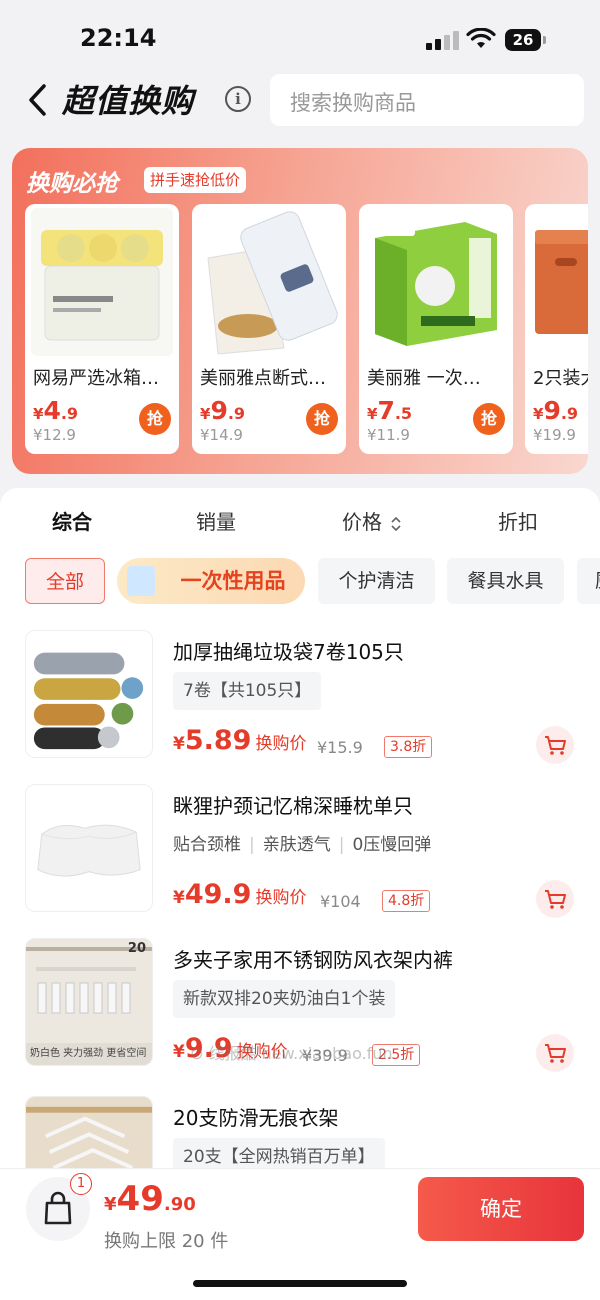  Describe the element at coordinates (166, 1241) in the screenshot. I see `exchange-limit-text: 换购上限 20 件` at that location.